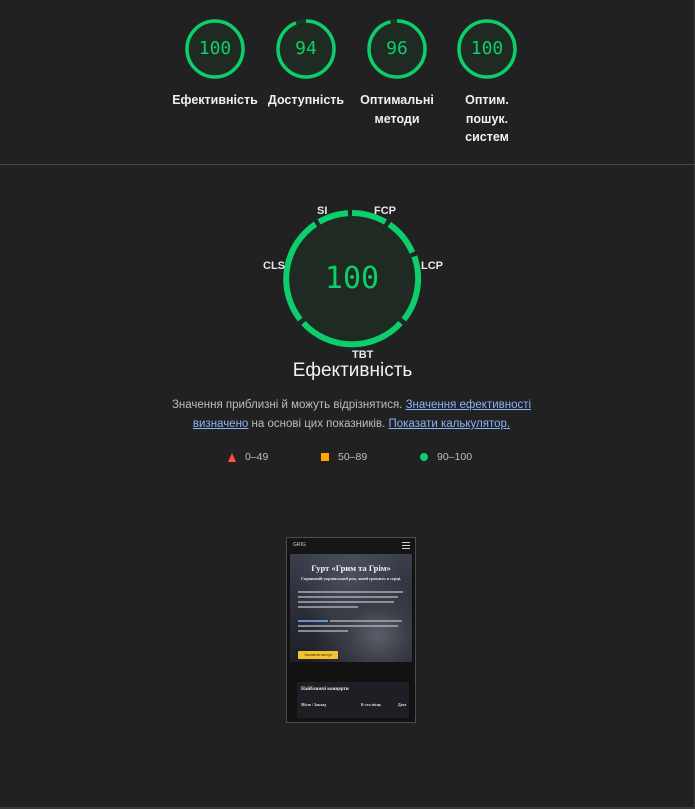  I want to click on metric-cls-label: CLS, so click(274, 266).